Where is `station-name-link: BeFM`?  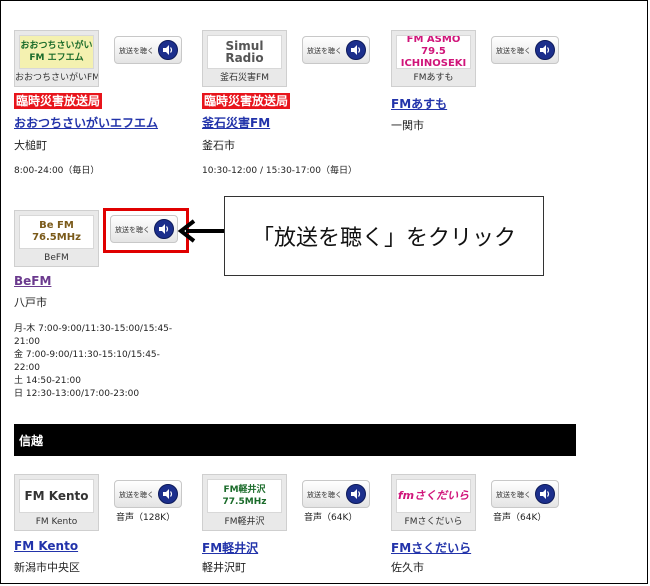 station-name-link: BeFM is located at coordinates (32, 281).